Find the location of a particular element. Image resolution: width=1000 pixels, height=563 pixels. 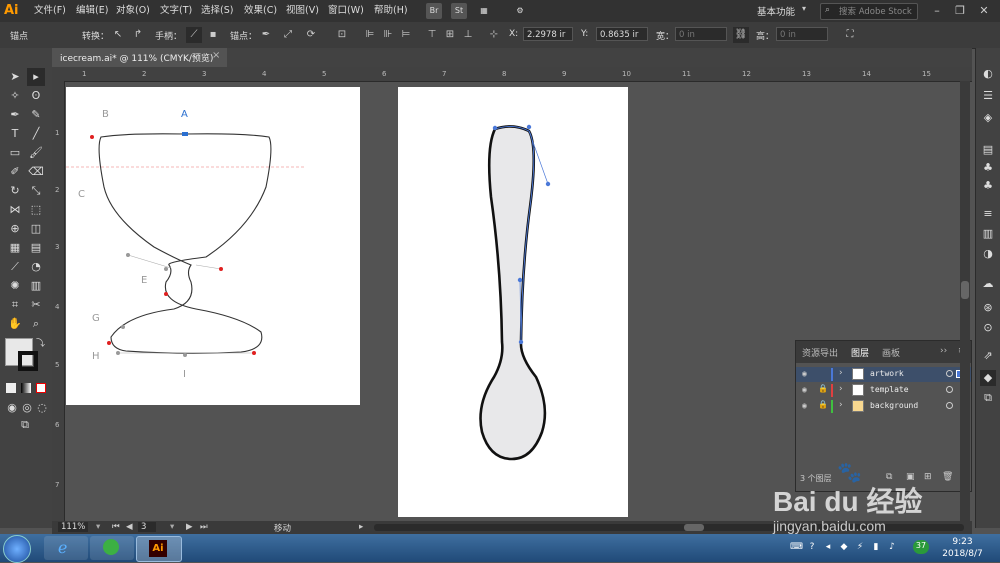

cc-libraries-icon: ☁ is located at coordinates (988, 284).